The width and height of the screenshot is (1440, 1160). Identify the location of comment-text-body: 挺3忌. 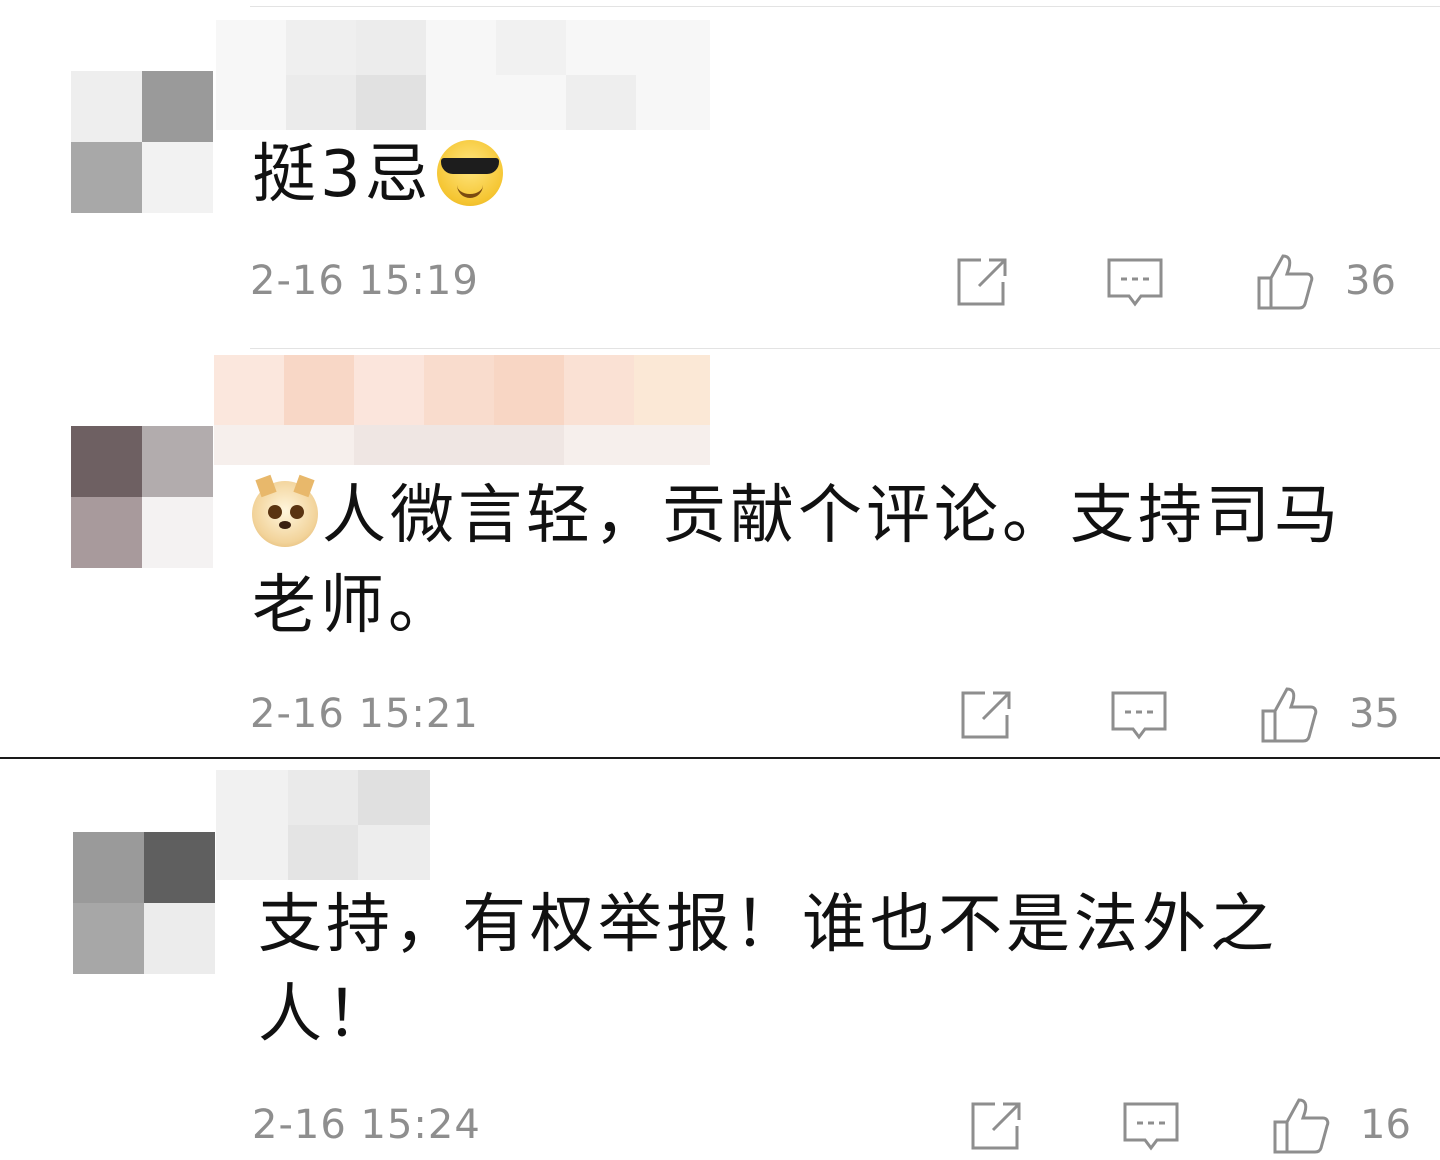
(342, 175).